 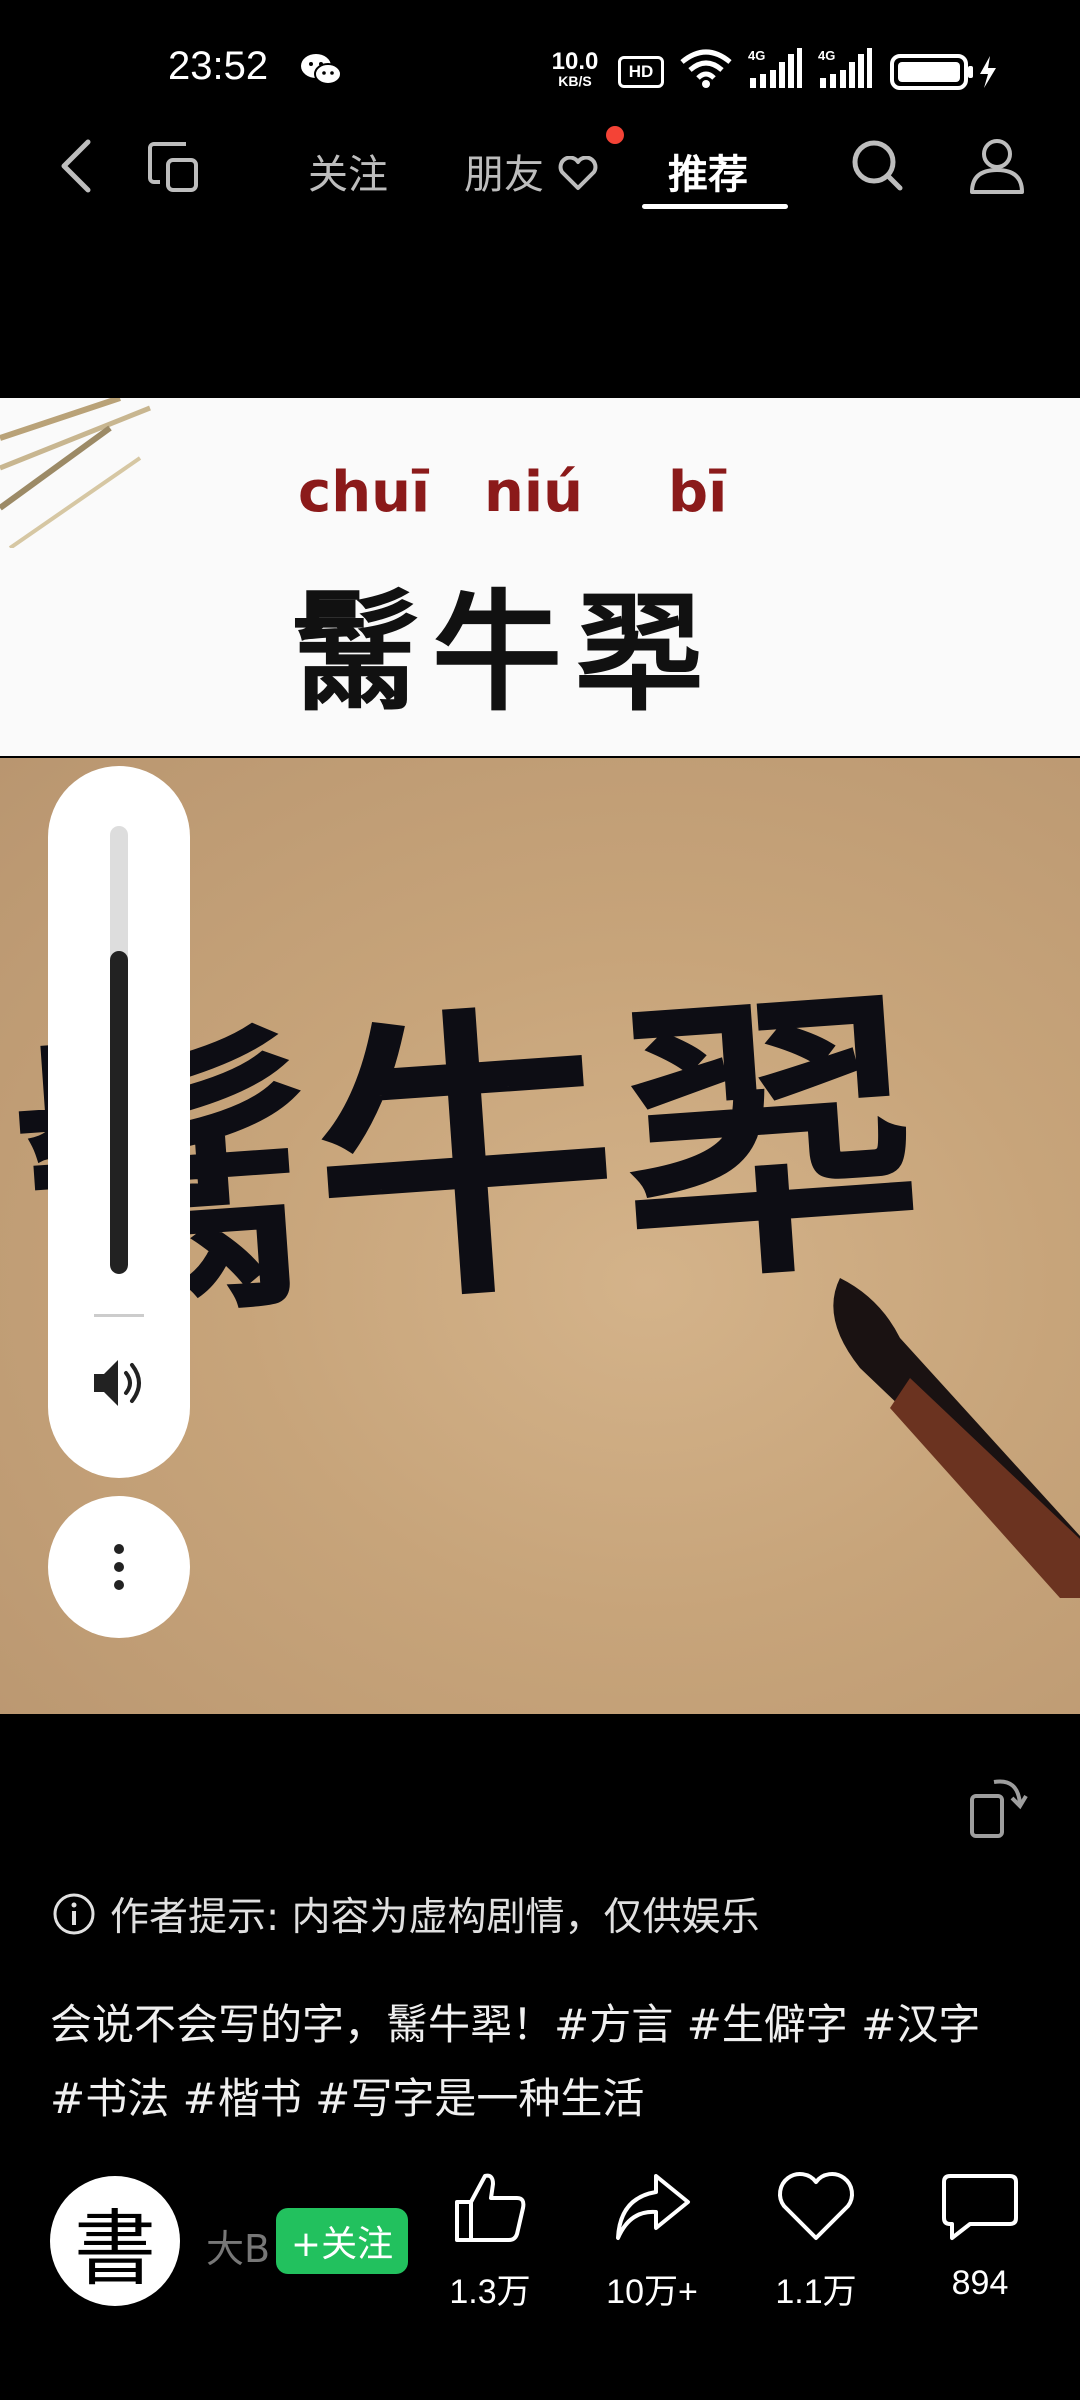 What do you see at coordinates (877, 166) in the screenshot?
I see `search-icon` at bounding box center [877, 166].